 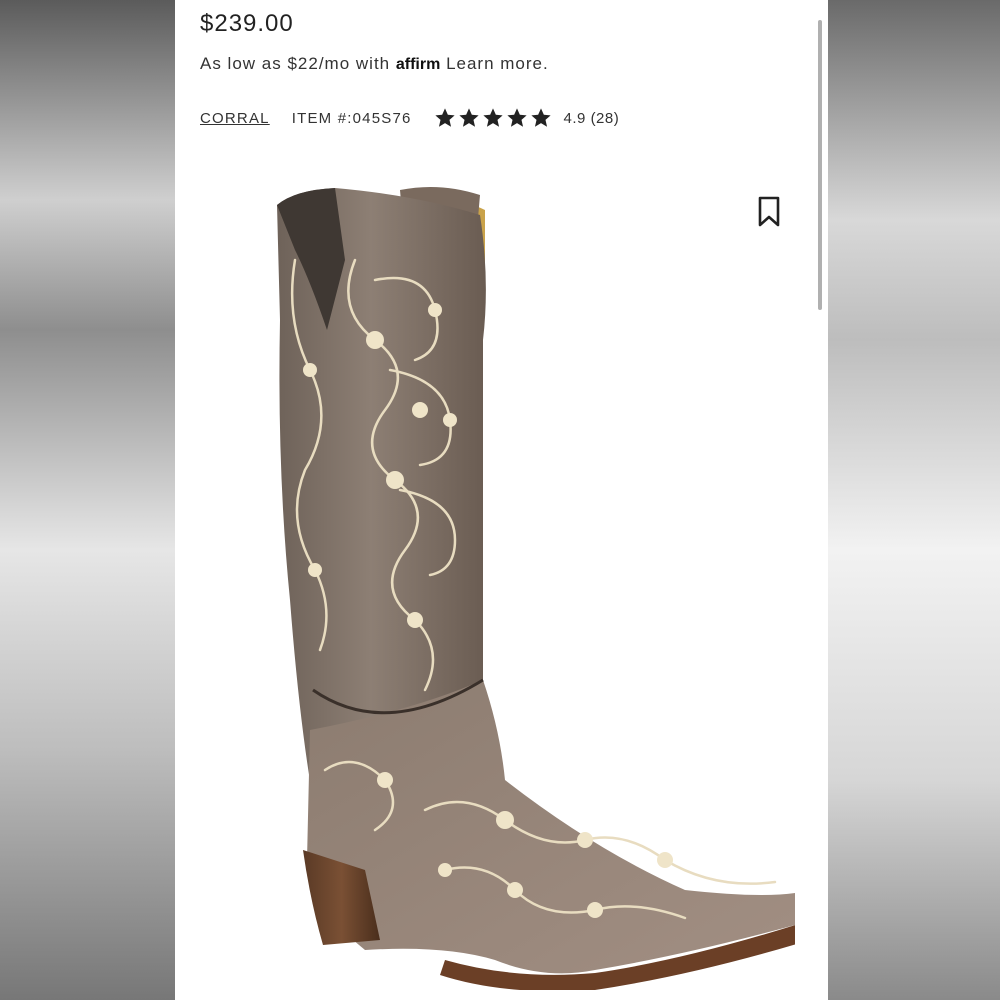 I want to click on affirm-logo: affirm, so click(x=418, y=64).